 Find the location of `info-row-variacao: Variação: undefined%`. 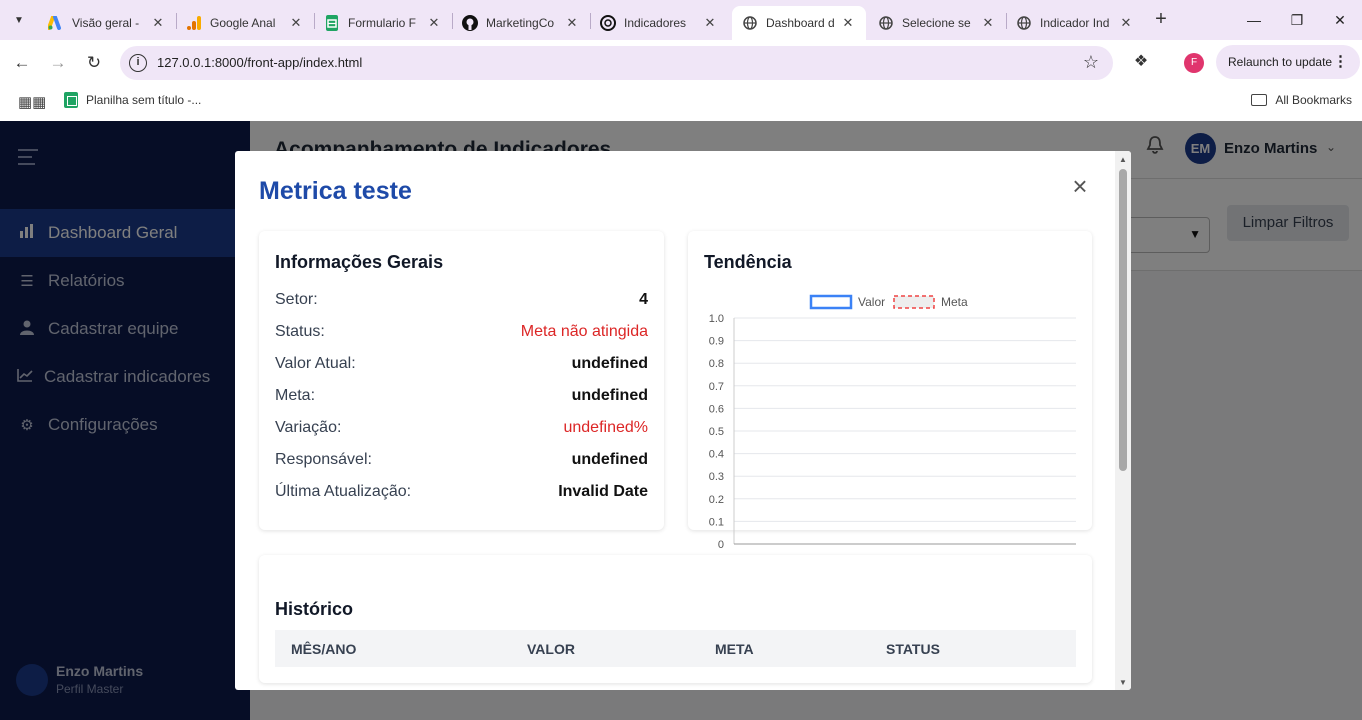

info-row-variacao: Variação: undefined% is located at coordinates (461, 431).